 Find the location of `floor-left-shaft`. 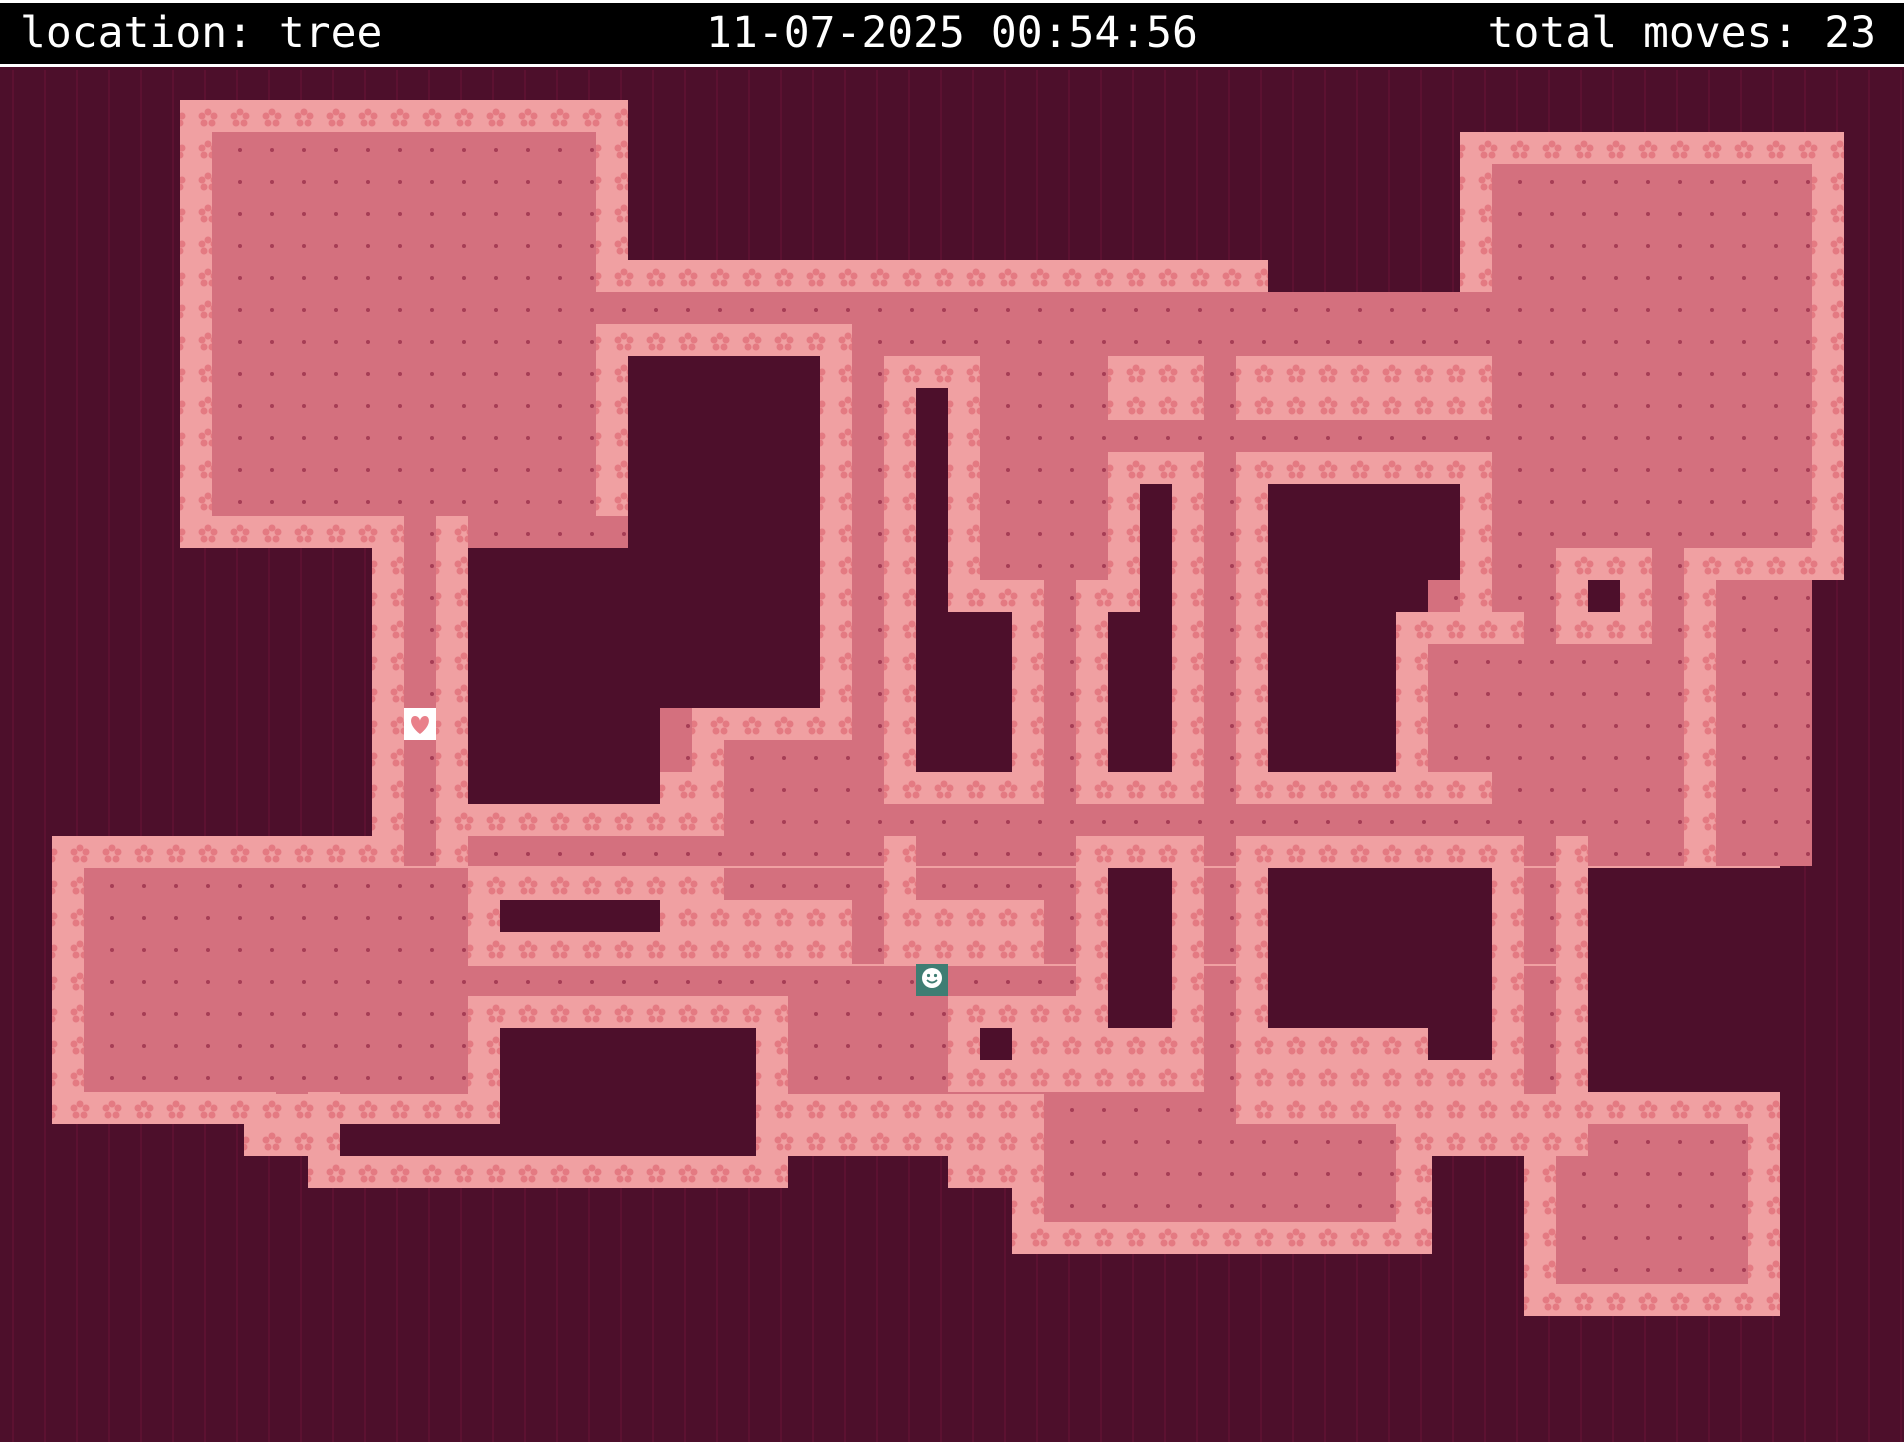

floor-left-shaft is located at coordinates (420, 691).